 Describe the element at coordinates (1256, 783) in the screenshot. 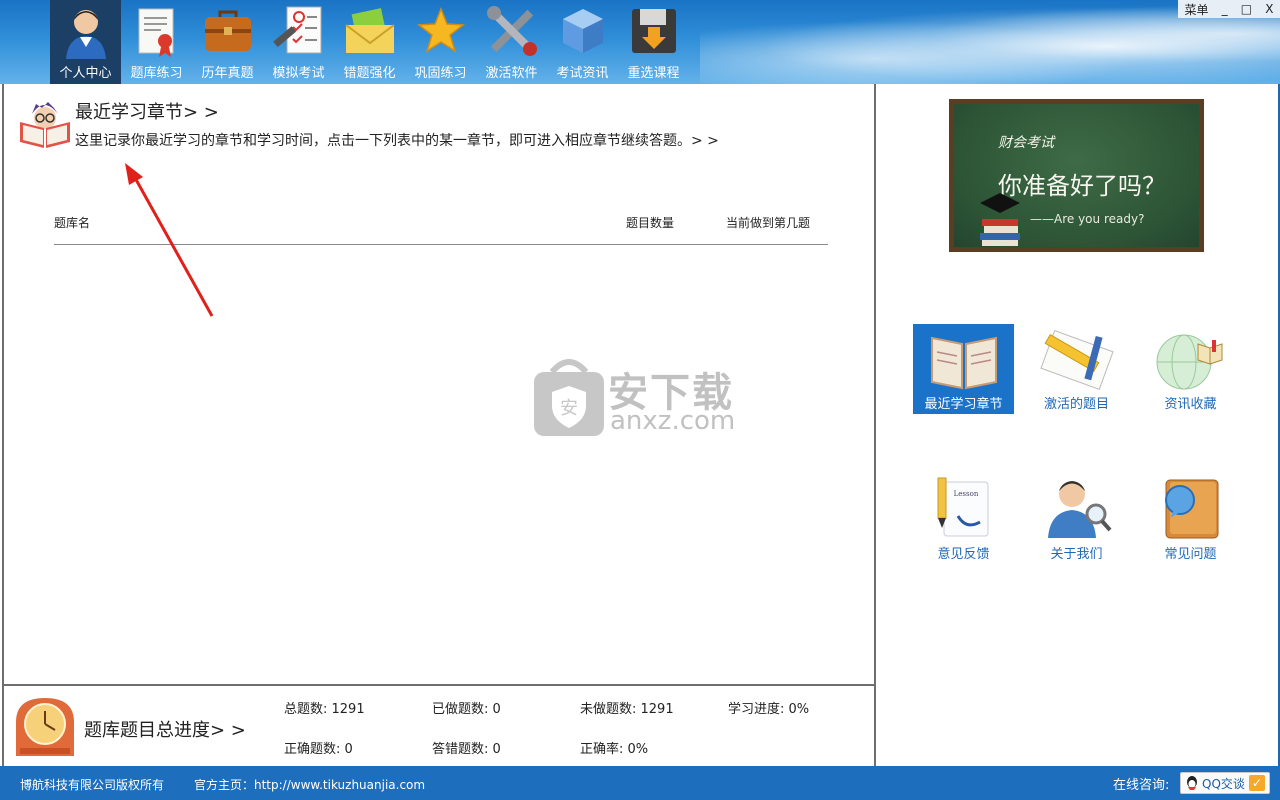

I see `checkmark-icon: ✓` at that location.